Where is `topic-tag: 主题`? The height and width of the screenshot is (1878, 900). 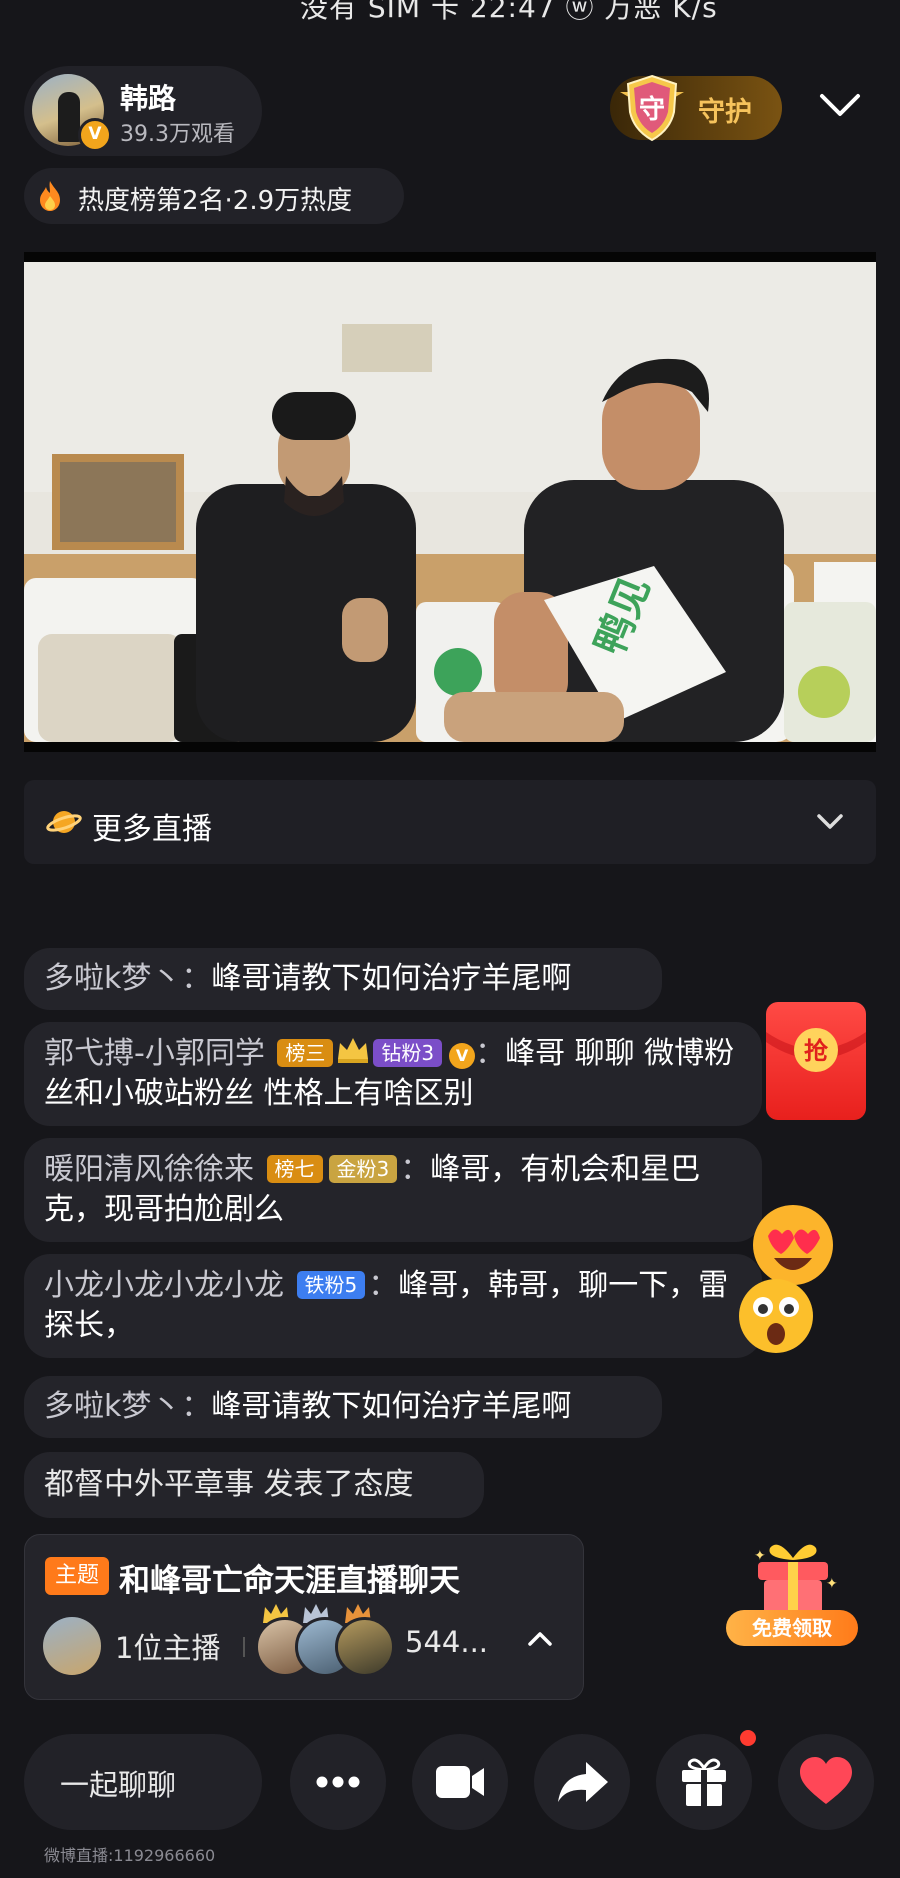 topic-tag: 主题 is located at coordinates (77, 1576).